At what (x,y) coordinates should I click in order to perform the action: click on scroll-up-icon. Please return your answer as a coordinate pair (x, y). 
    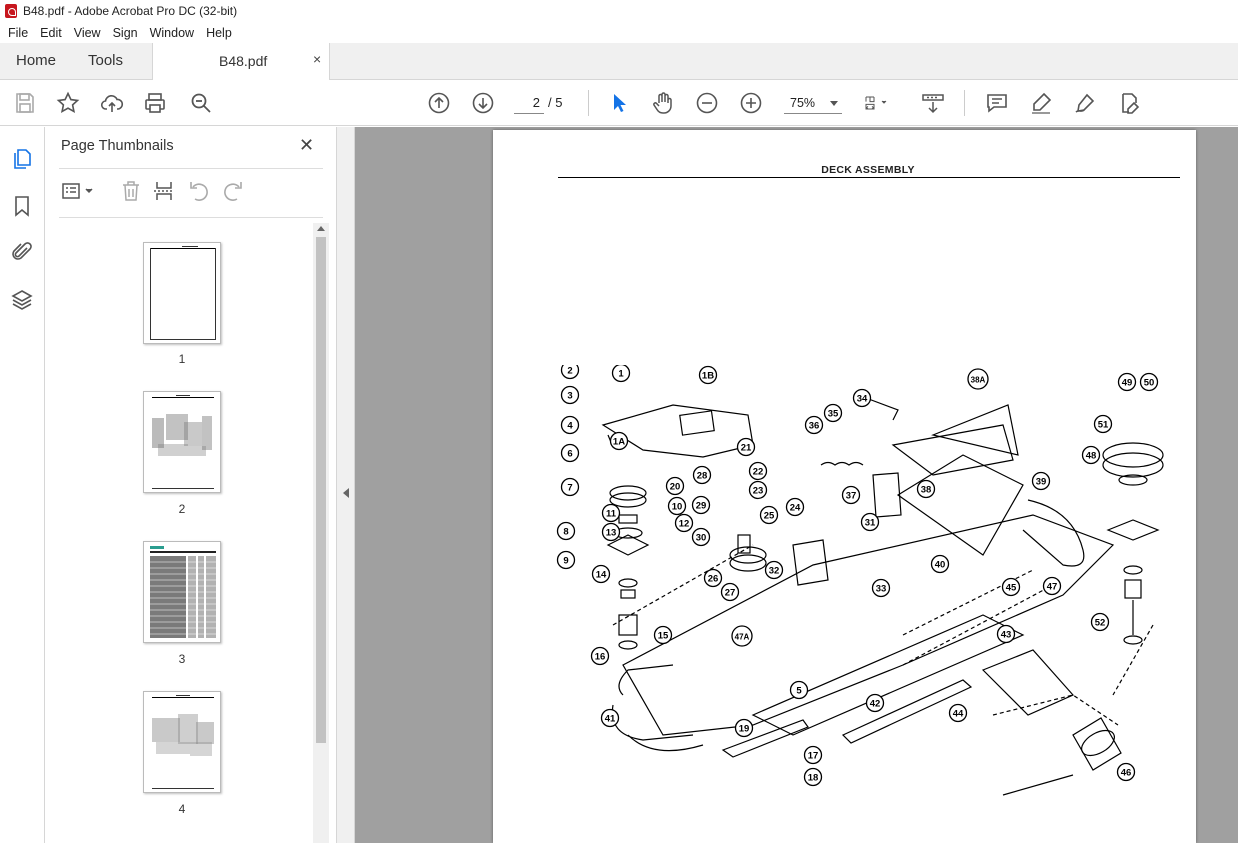
    Looking at the image, I should click on (321, 228).